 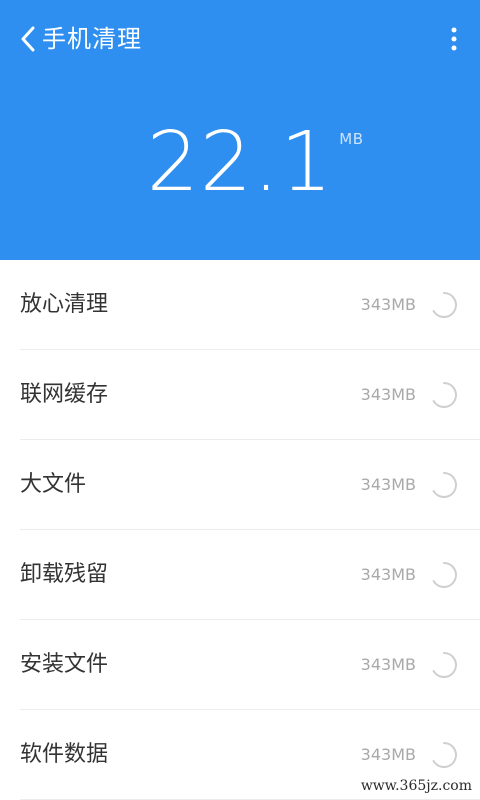 What do you see at coordinates (64, 394) in the screenshot?
I see `list-item-label: 联网缓存` at bounding box center [64, 394].